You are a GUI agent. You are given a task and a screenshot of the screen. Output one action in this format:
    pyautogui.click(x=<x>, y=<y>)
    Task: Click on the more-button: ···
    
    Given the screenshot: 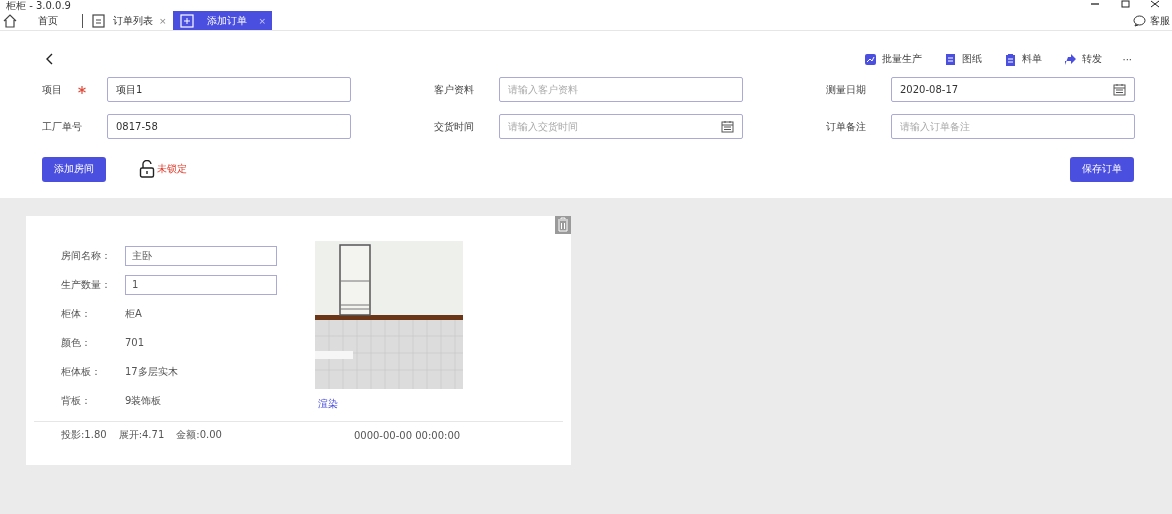 What is the action you would take?
    pyautogui.click(x=1127, y=59)
    